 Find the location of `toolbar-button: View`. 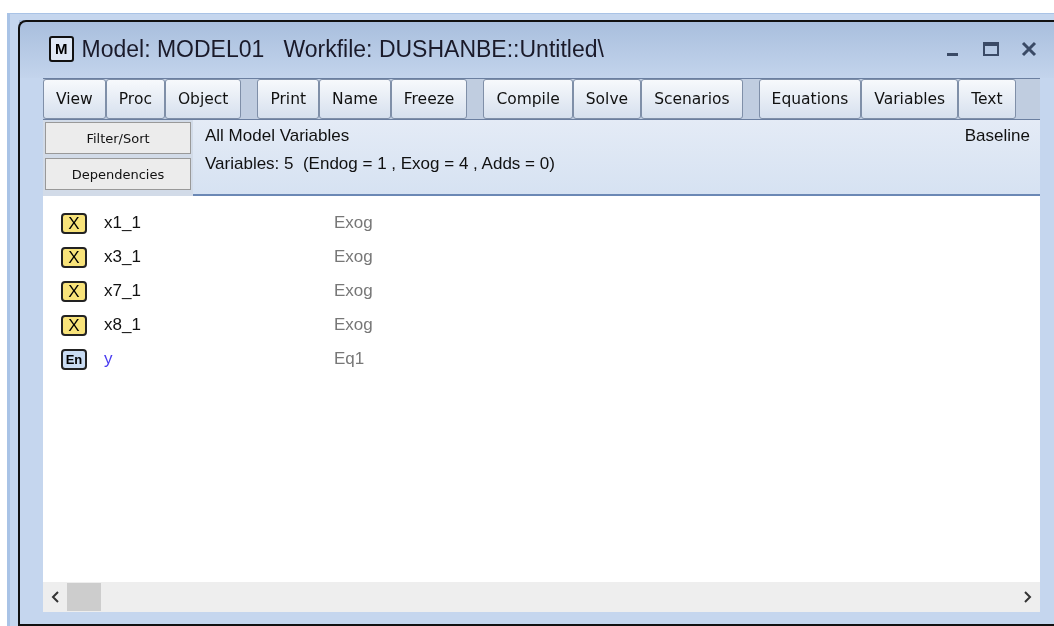

toolbar-button: View is located at coordinates (74, 99).